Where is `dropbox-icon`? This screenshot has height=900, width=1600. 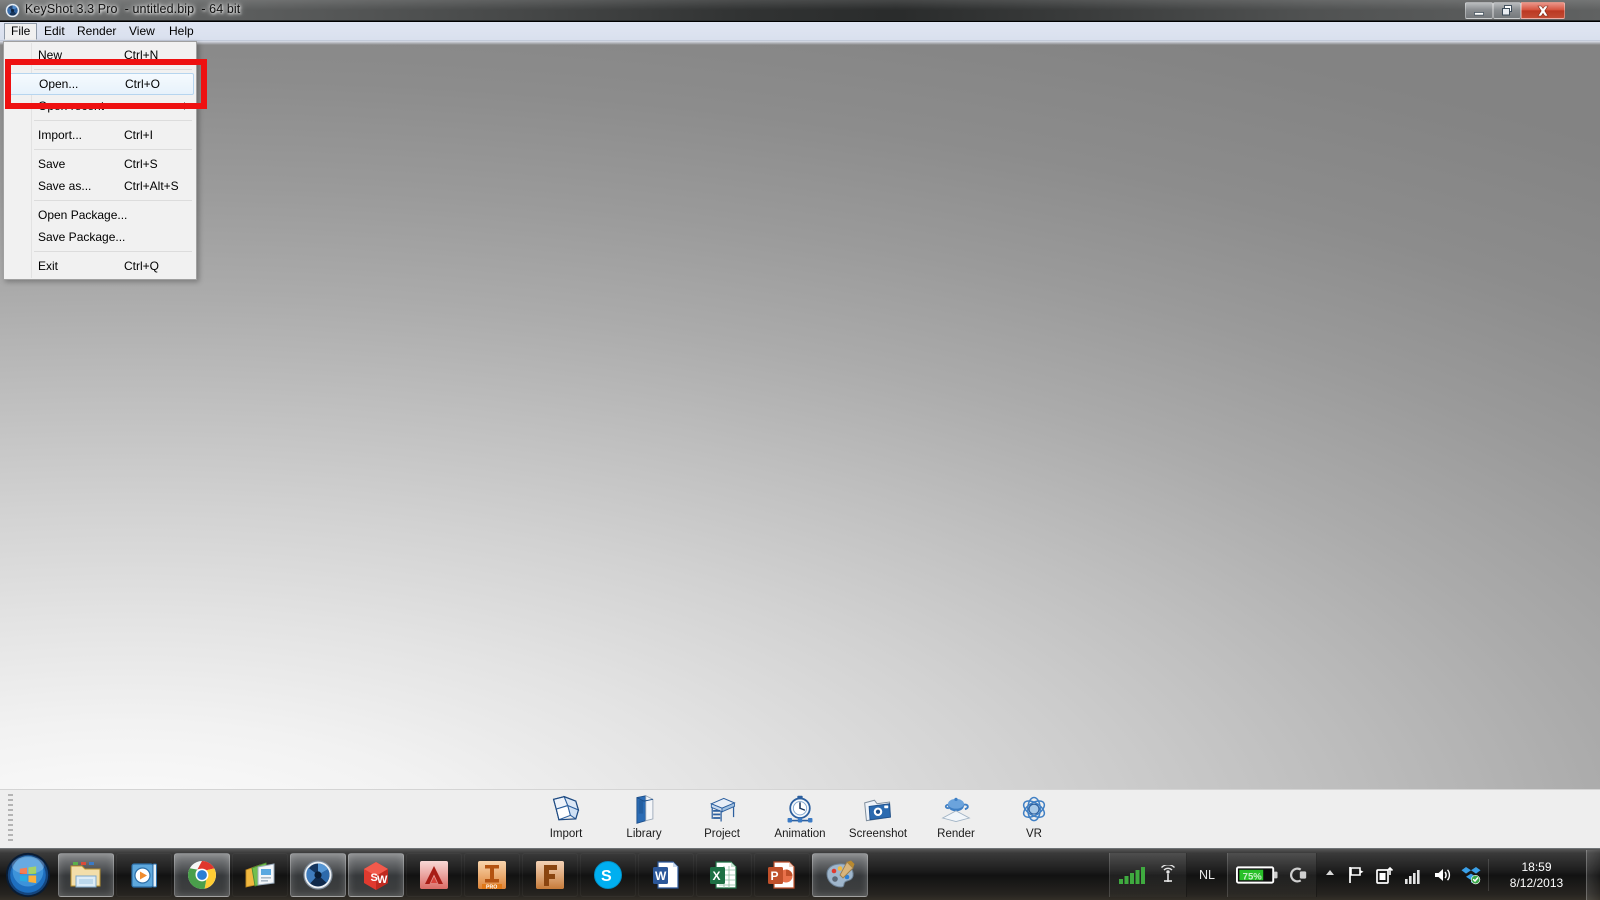
dropbox-icon is located at coordinates (1471, 875).